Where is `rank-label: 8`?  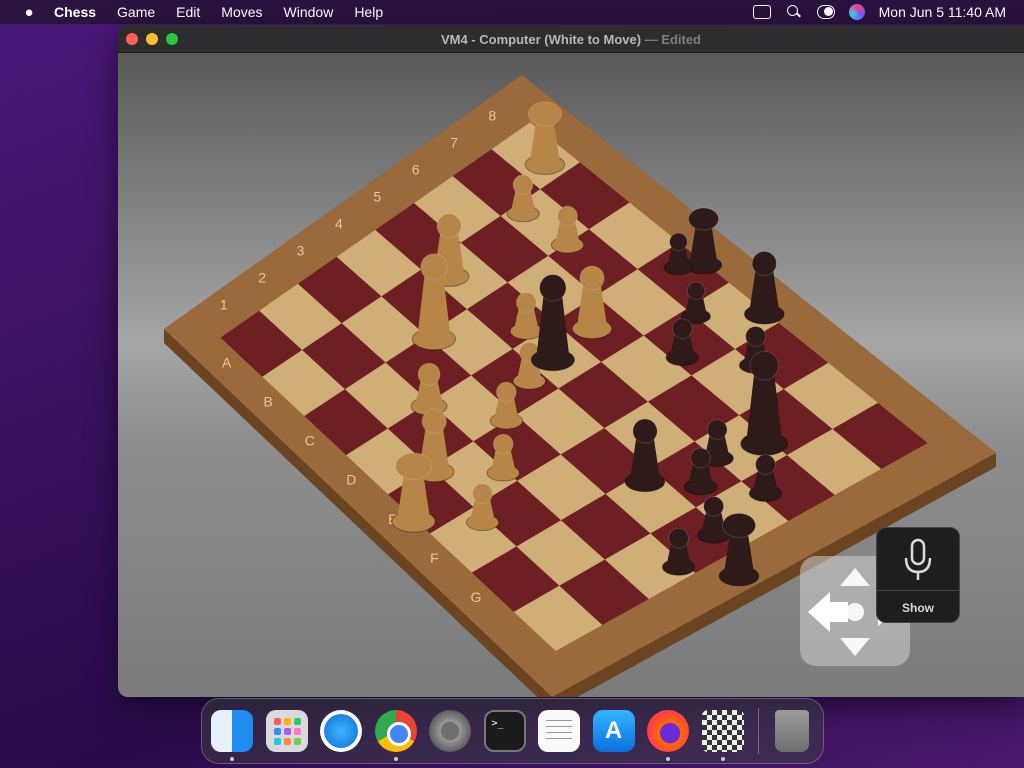 rank-label: 8 is located at coordinates (492, 116).